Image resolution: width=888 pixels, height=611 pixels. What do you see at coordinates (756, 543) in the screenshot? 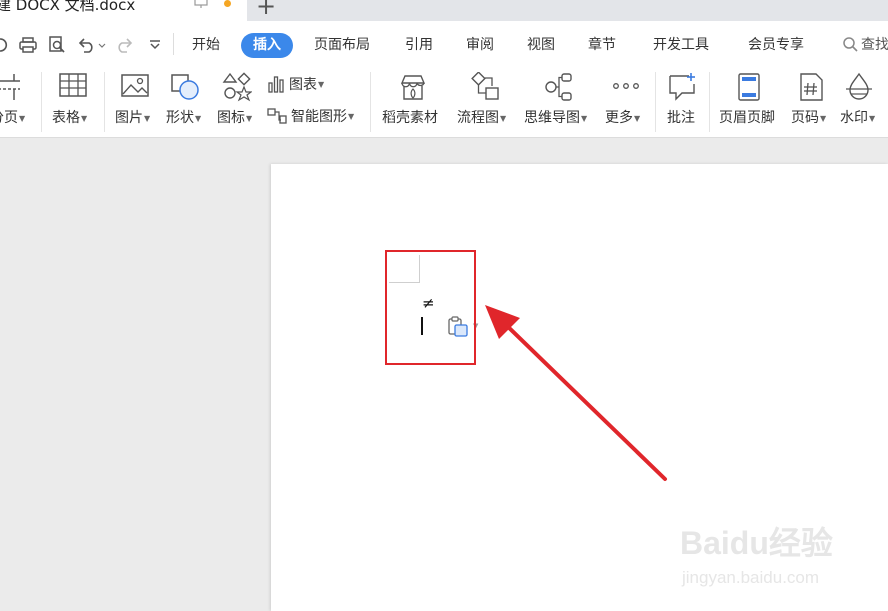
I see `watermark-brand: Baidu经验` at bounding box center [756, 543].